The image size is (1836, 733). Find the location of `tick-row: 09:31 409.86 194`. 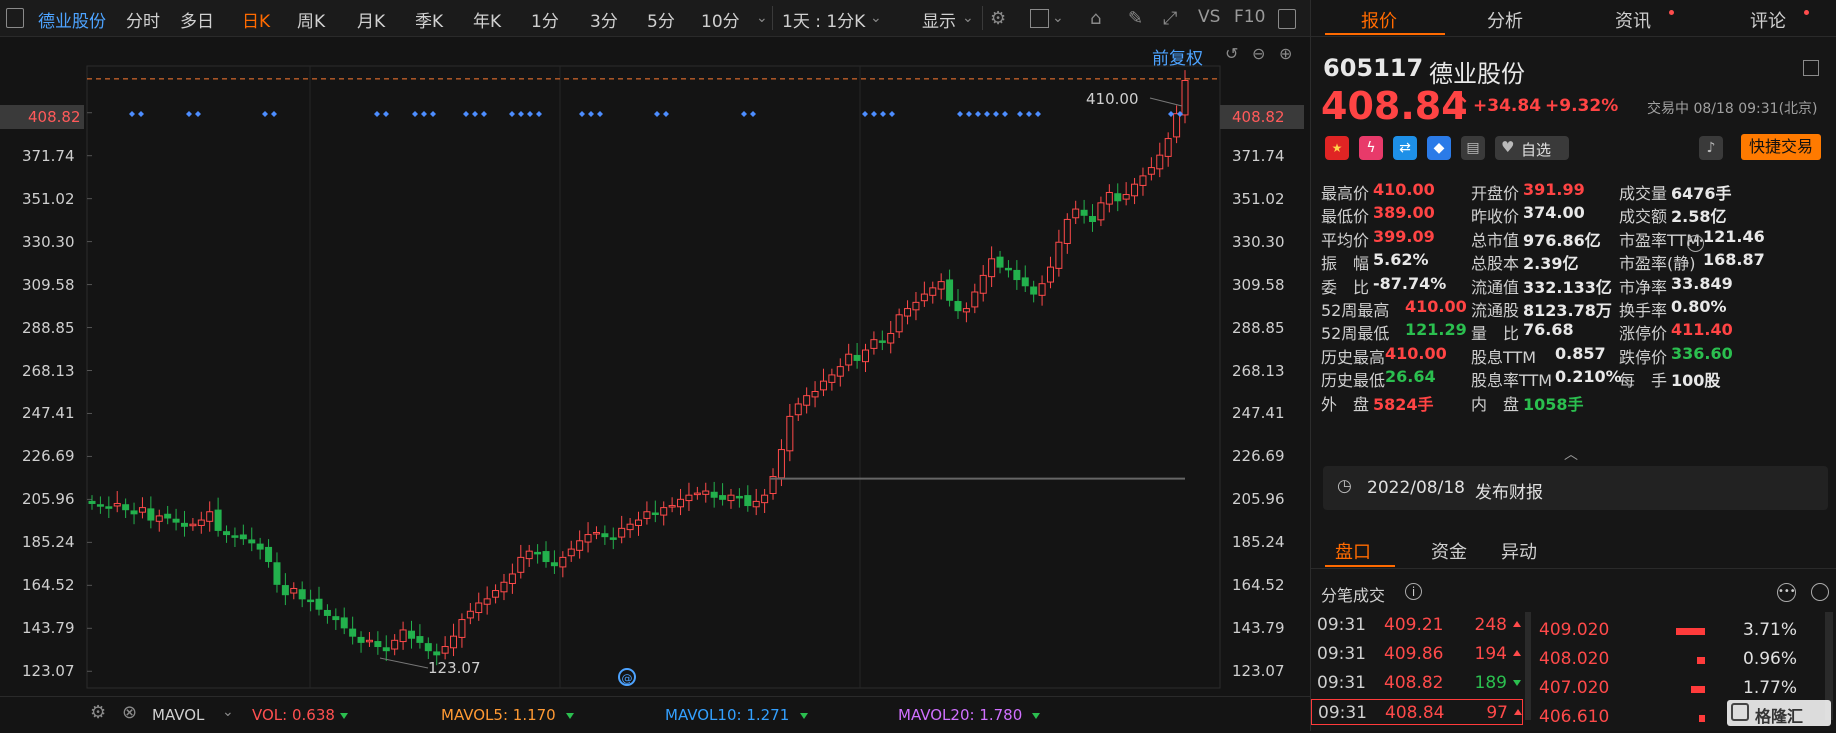

tick-row: 09:31 409.86 194 is located at coordinates (1417, 654).